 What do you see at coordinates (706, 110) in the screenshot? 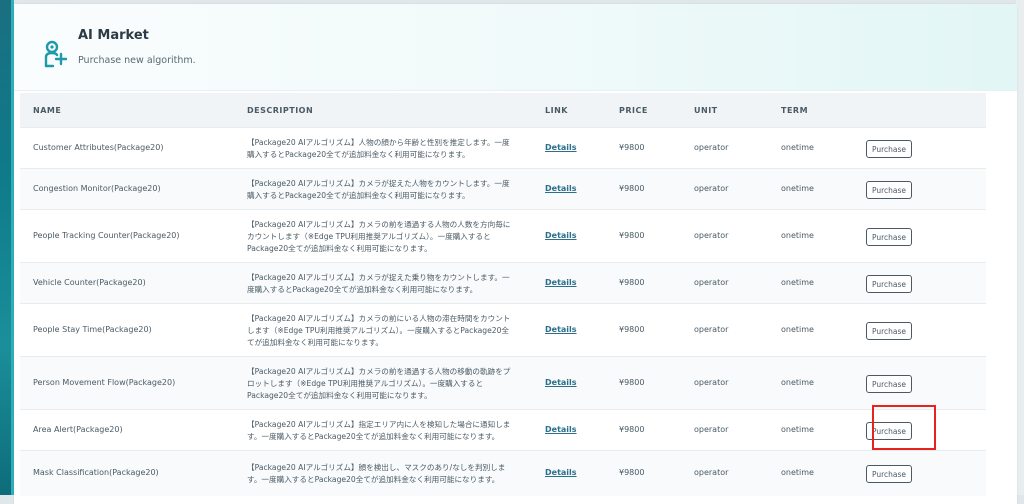
I see `column-header-unit: UNIT` at bounding box center [706, 110].